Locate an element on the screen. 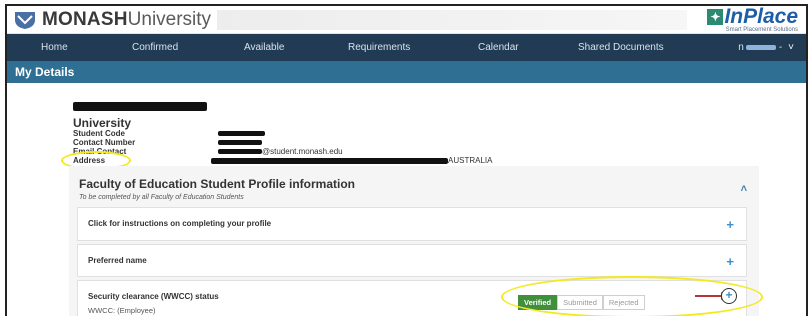 The image size is (811, 316). university-heading: University is located at coordinates (102, 123).